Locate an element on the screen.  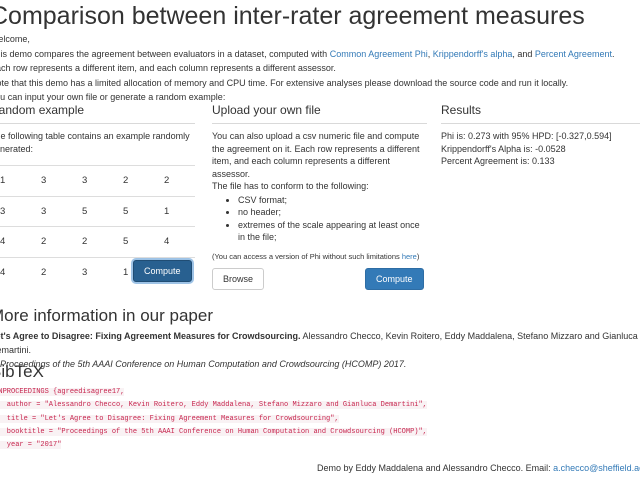
upload-heading: Upload your own file is located at coordinates (266, 110).